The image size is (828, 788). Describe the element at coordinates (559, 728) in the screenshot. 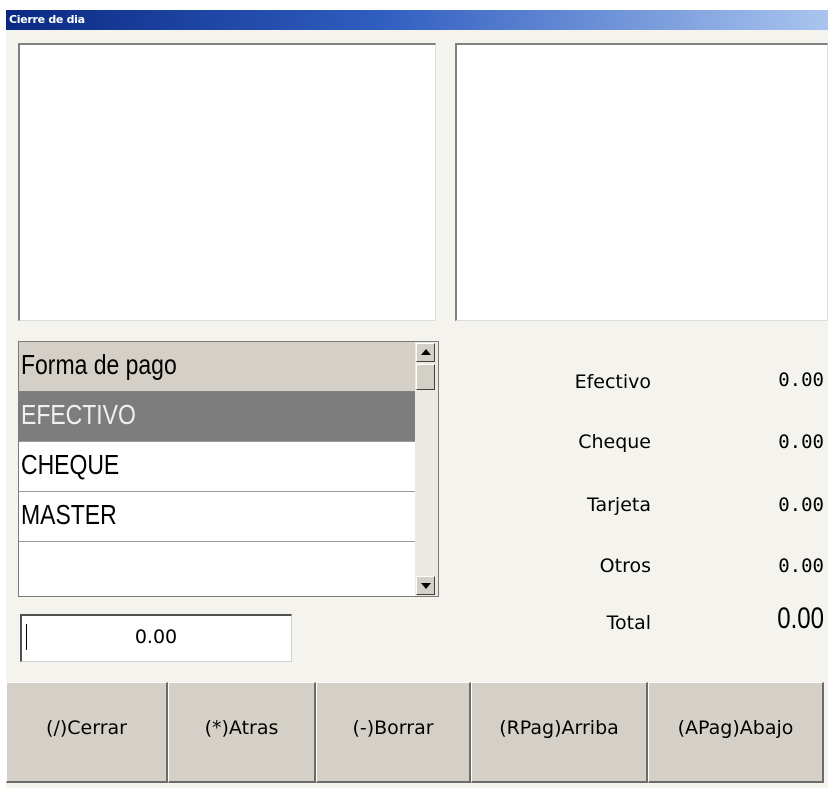

I see `rpag-arriba-button-label: (RPag)Arriba` at that location.